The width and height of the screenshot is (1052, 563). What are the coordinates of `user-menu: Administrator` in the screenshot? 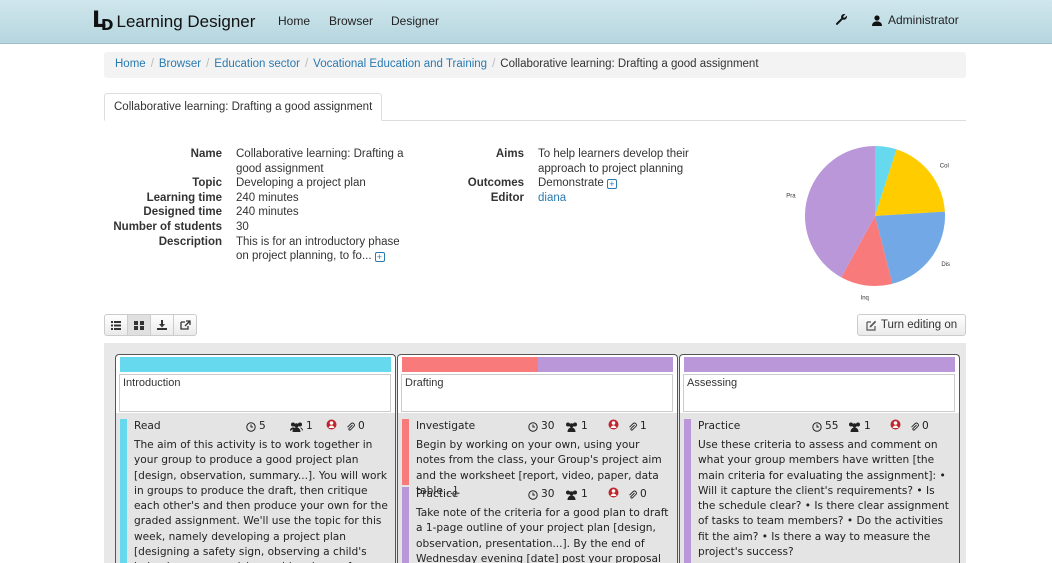 It's located at (915, 20).